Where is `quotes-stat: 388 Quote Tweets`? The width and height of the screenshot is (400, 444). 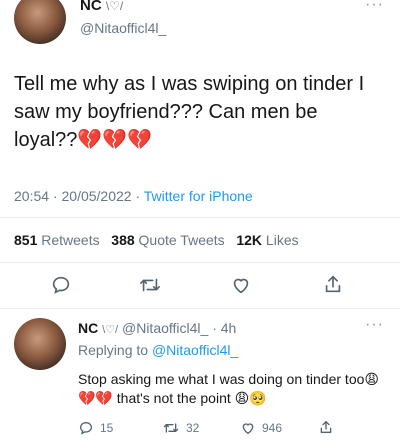
quotes-stat: 388 Quote Tweets is located at coordinates (169, 240).